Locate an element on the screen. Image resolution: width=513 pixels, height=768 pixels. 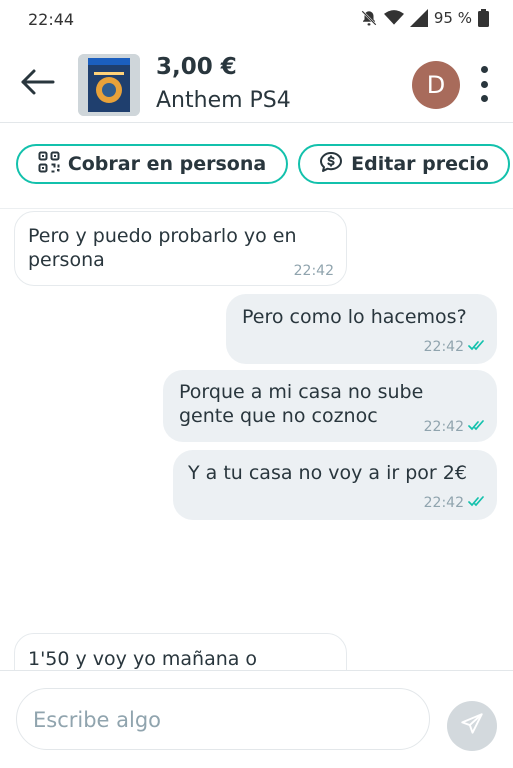
editar-precio-button: Editar precio is located at coordinates (404, 164).